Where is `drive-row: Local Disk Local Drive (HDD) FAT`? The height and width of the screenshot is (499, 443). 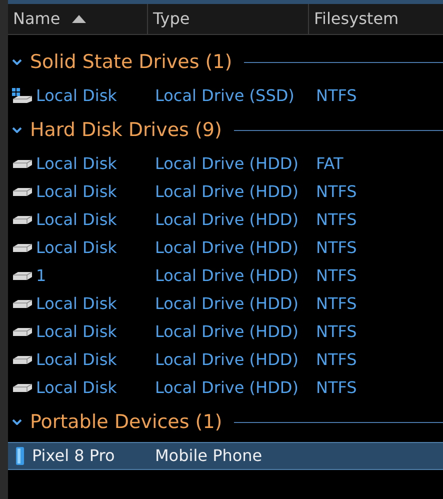 drive-row: Local Disk Local Drive (HDD) FAT is located at coordinates (225, 164).